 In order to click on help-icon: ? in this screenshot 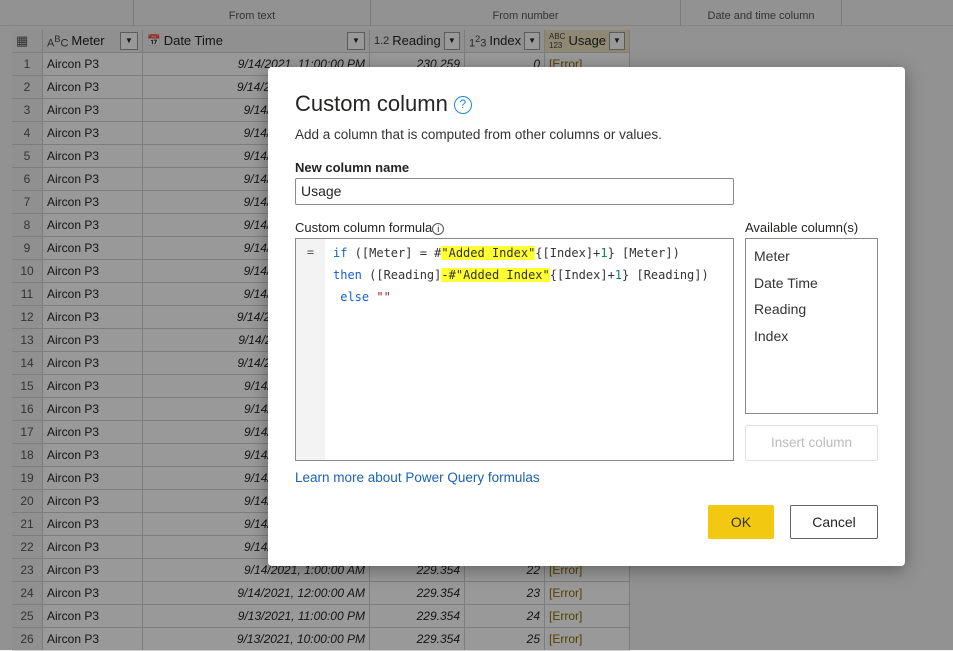, I will do `click(462, 105)`.